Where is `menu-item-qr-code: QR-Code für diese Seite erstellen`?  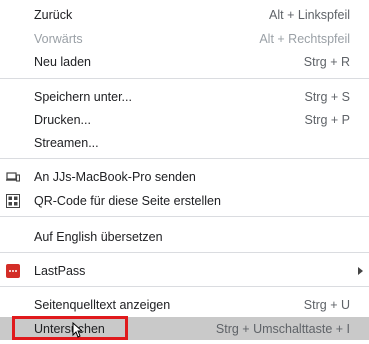 menu-item-qr-code: QR-Code für diese Seite erstellen is located at coordinates (184, 200).